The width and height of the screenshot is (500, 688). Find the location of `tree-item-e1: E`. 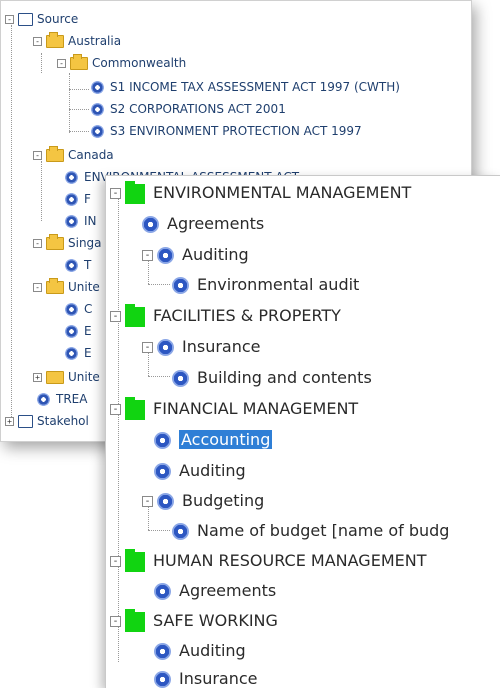

tree-item-e1: E is located at coordinates (78, 331).